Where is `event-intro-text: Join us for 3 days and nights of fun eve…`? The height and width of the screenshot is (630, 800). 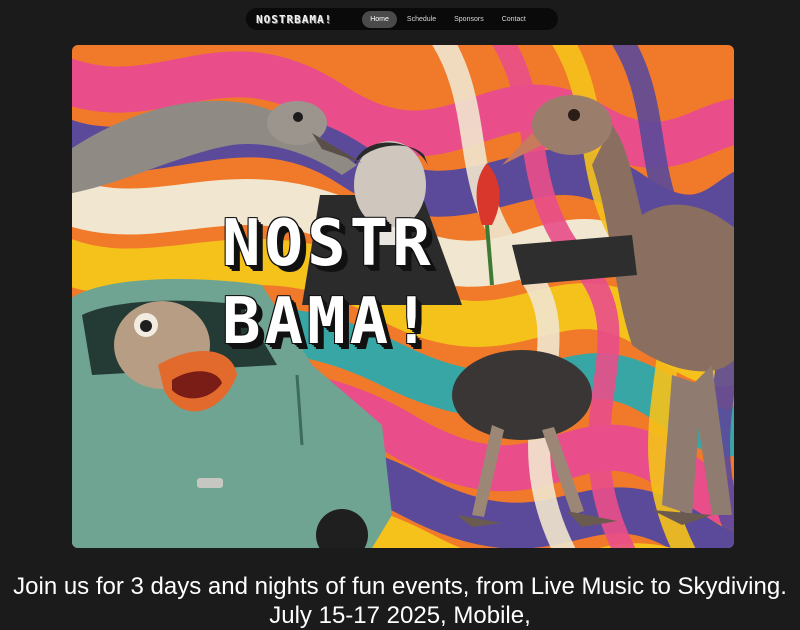 event-intro-text: Join us for 3 days and nights of fun eve… is located at coordinates (400, 601).